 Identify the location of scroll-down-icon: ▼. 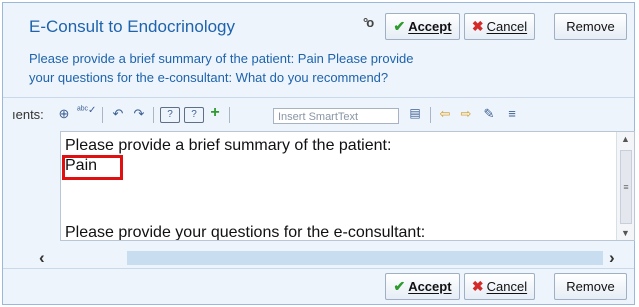
(625, 233).